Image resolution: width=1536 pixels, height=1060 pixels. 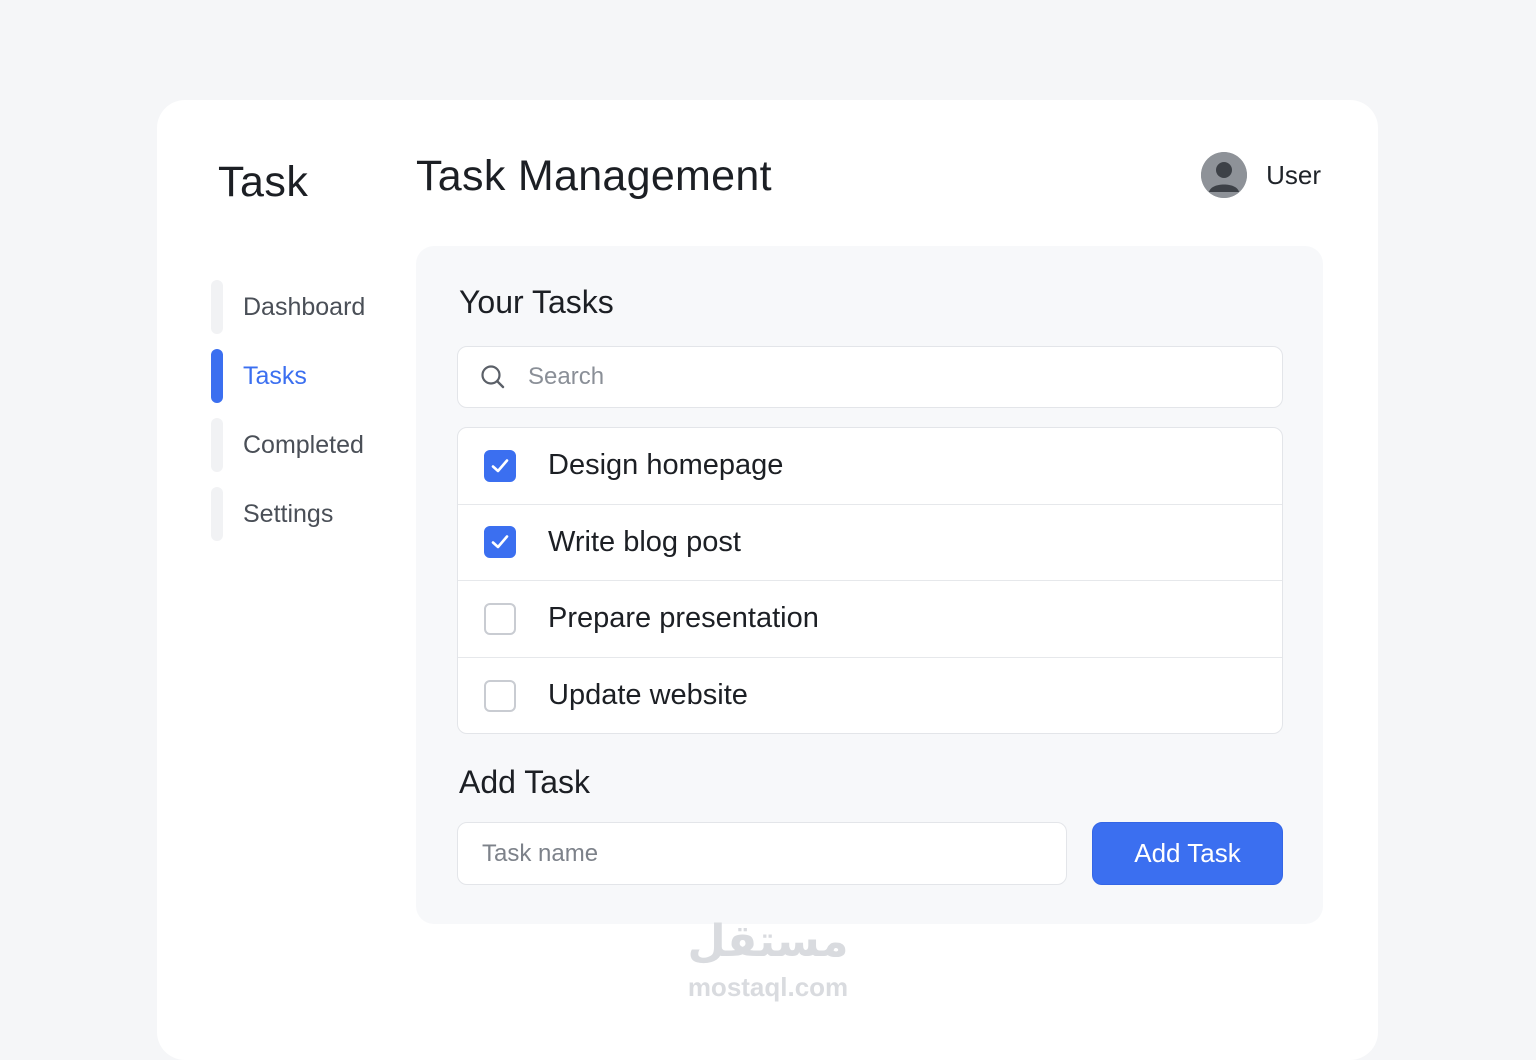 What do you see at coordinates (311, 376) in the screenshot?
I see `sidebar-item-tasks: Tasks` at bounding box center [311, 376].